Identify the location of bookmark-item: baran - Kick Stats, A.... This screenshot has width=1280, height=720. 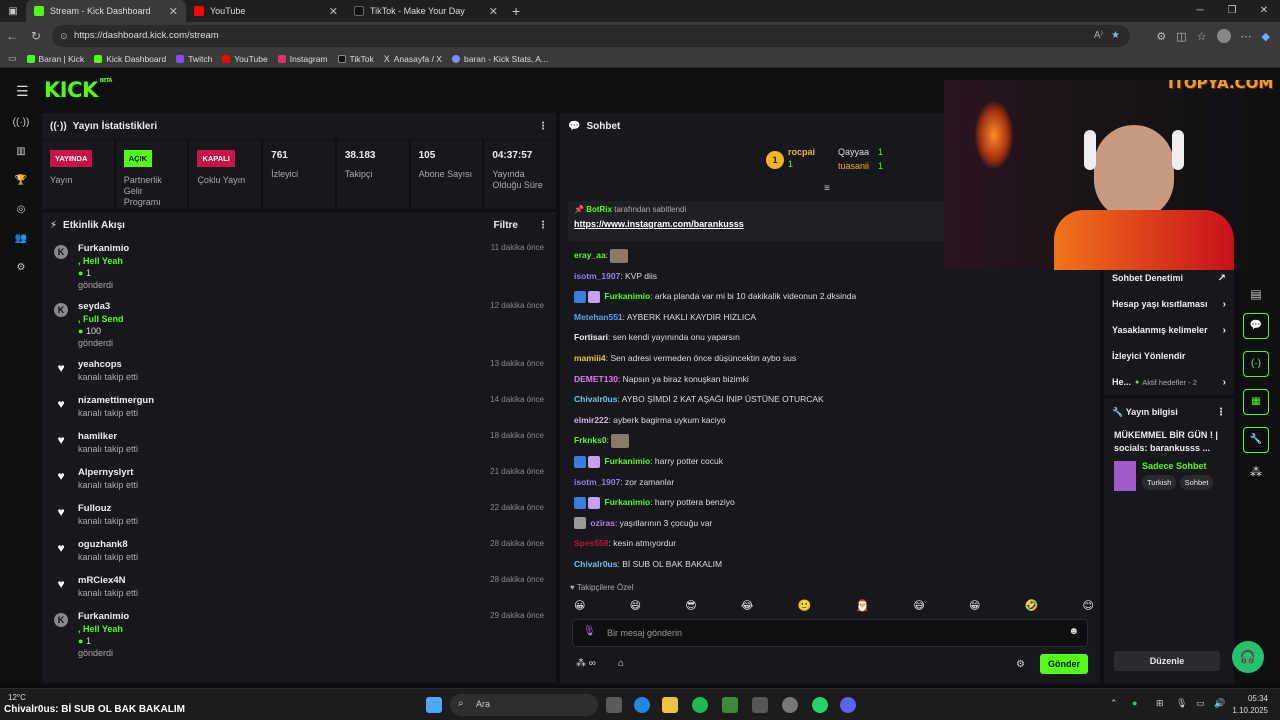
(499, 59).